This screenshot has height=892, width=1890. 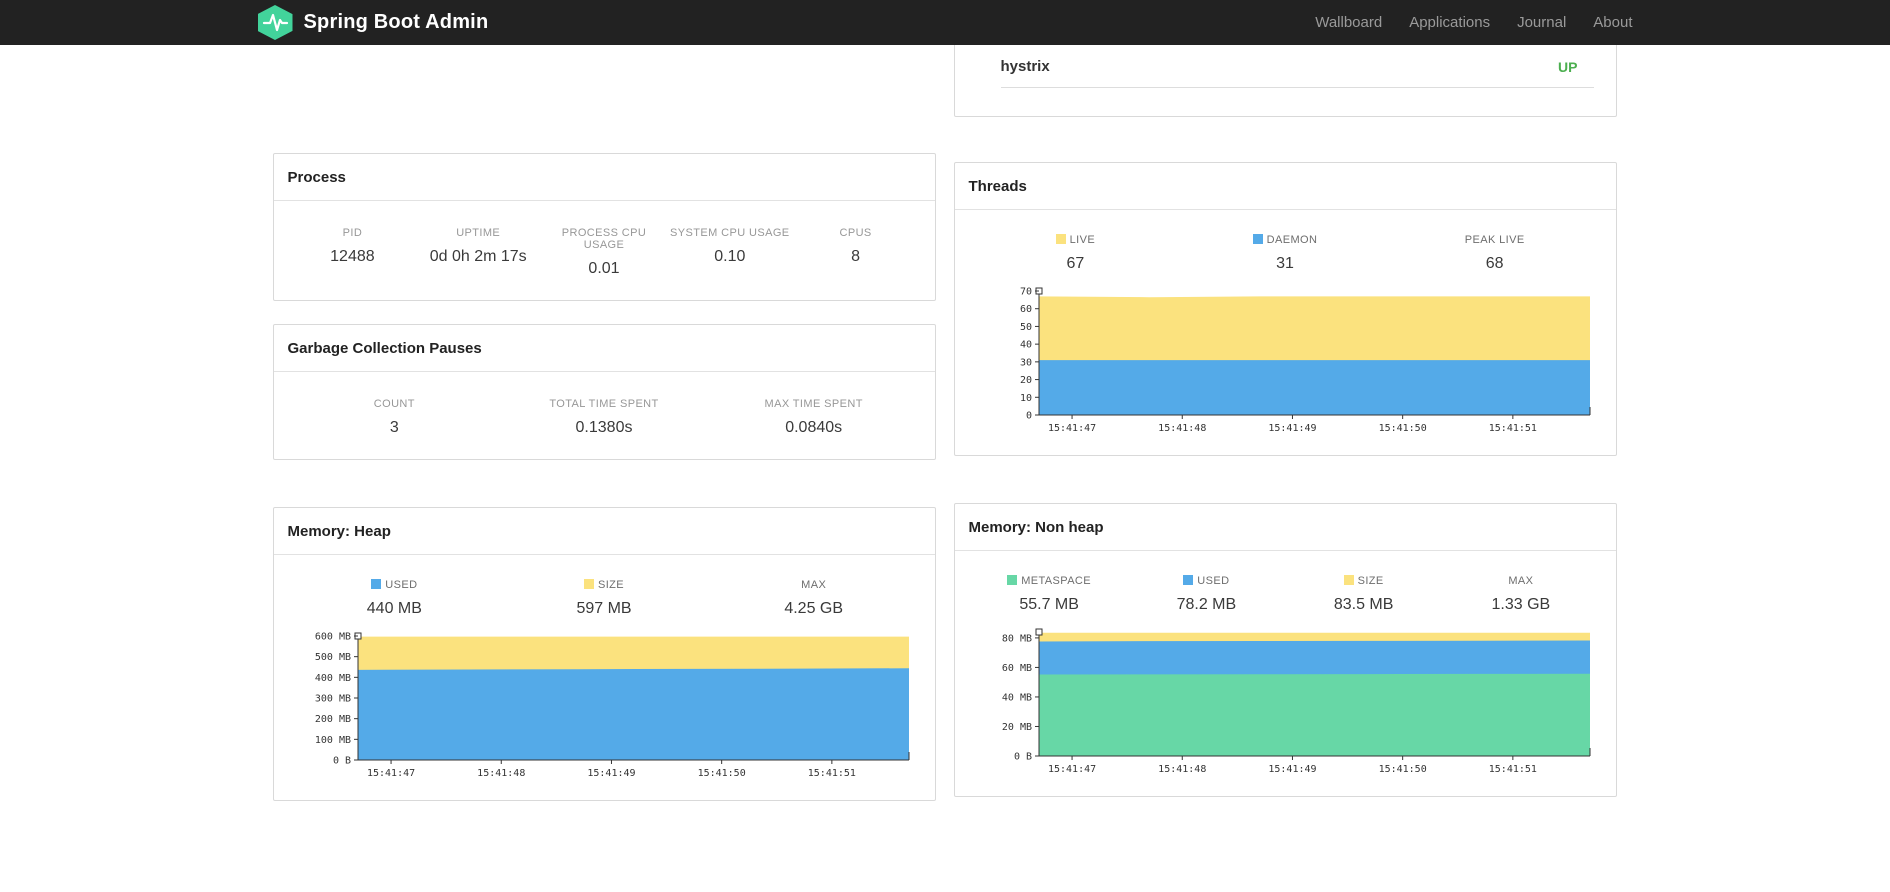 What do you see at coordinates (332, 719) in the screenshot?
I see `svg-text: 200 MB` at bounding box center [332, 719].